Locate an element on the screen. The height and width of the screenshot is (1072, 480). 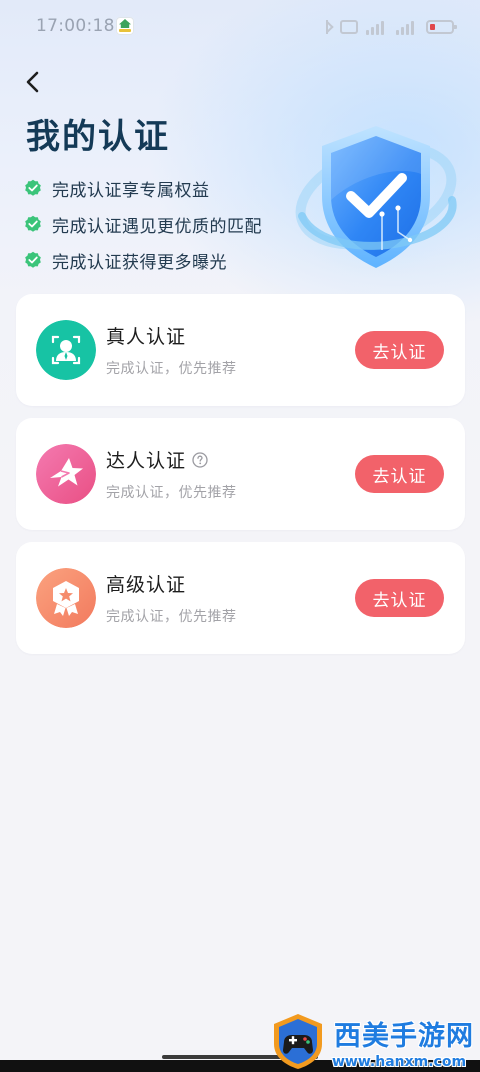
benefit-item: 完成认证获得更多曝光 is located at coordinates (143, 260).